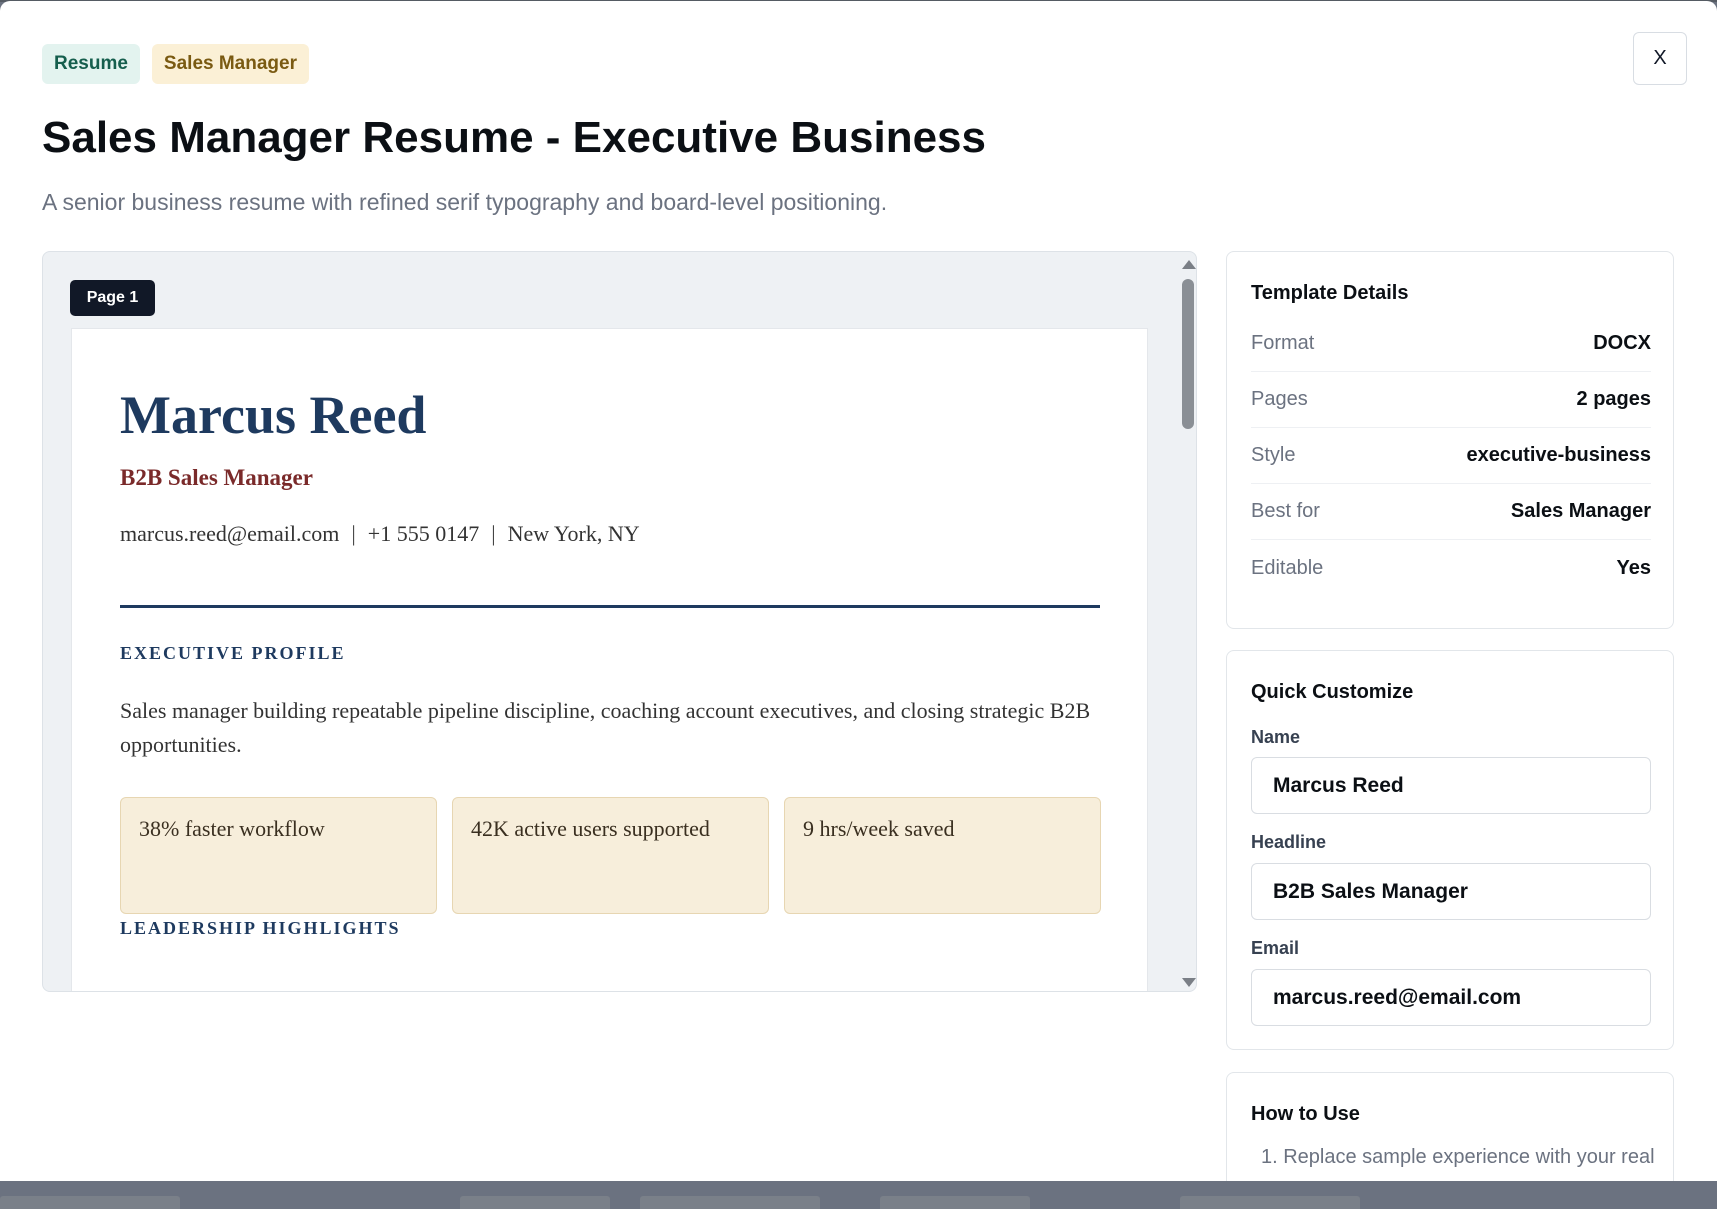 This screenshot has height=1209, width=1717. What do you see at coordinates (1285, 511) in the screenshot?
I see `detail-label: Best for` at bounding box center [1285, 511].